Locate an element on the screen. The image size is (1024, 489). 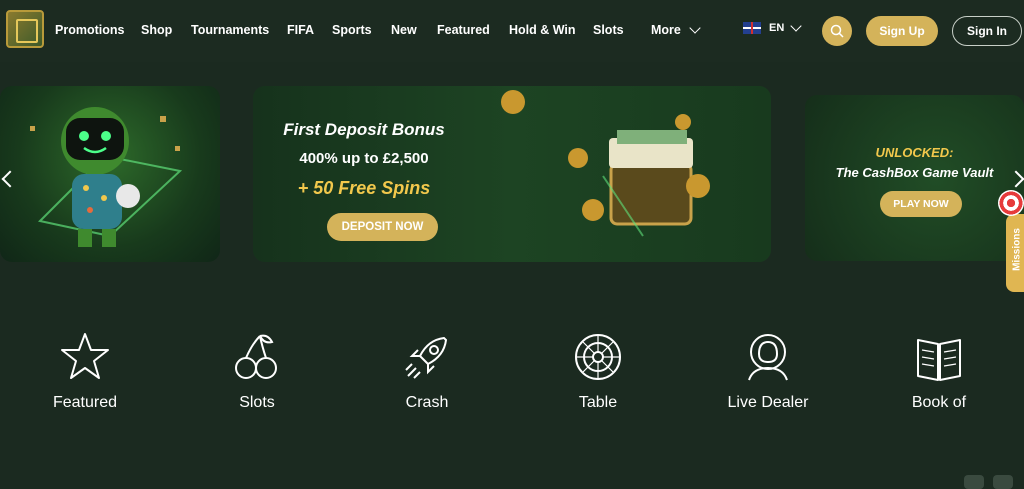
search-button is located at coordinates (837, 31).